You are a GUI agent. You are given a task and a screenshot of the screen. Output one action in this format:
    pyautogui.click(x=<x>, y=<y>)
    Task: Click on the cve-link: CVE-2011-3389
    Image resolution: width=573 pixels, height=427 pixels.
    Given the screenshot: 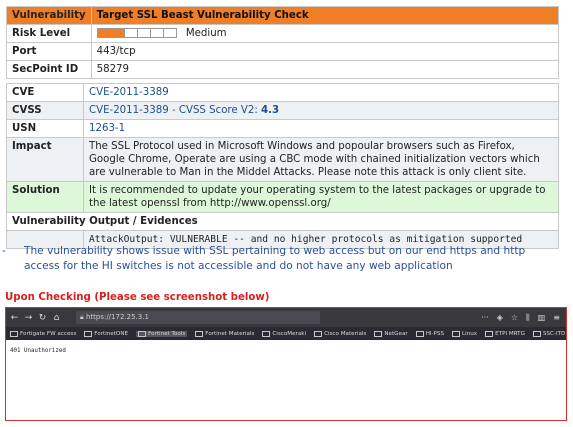 What is the action you would take?
    pyautogui.click(x=321, y=92)
    